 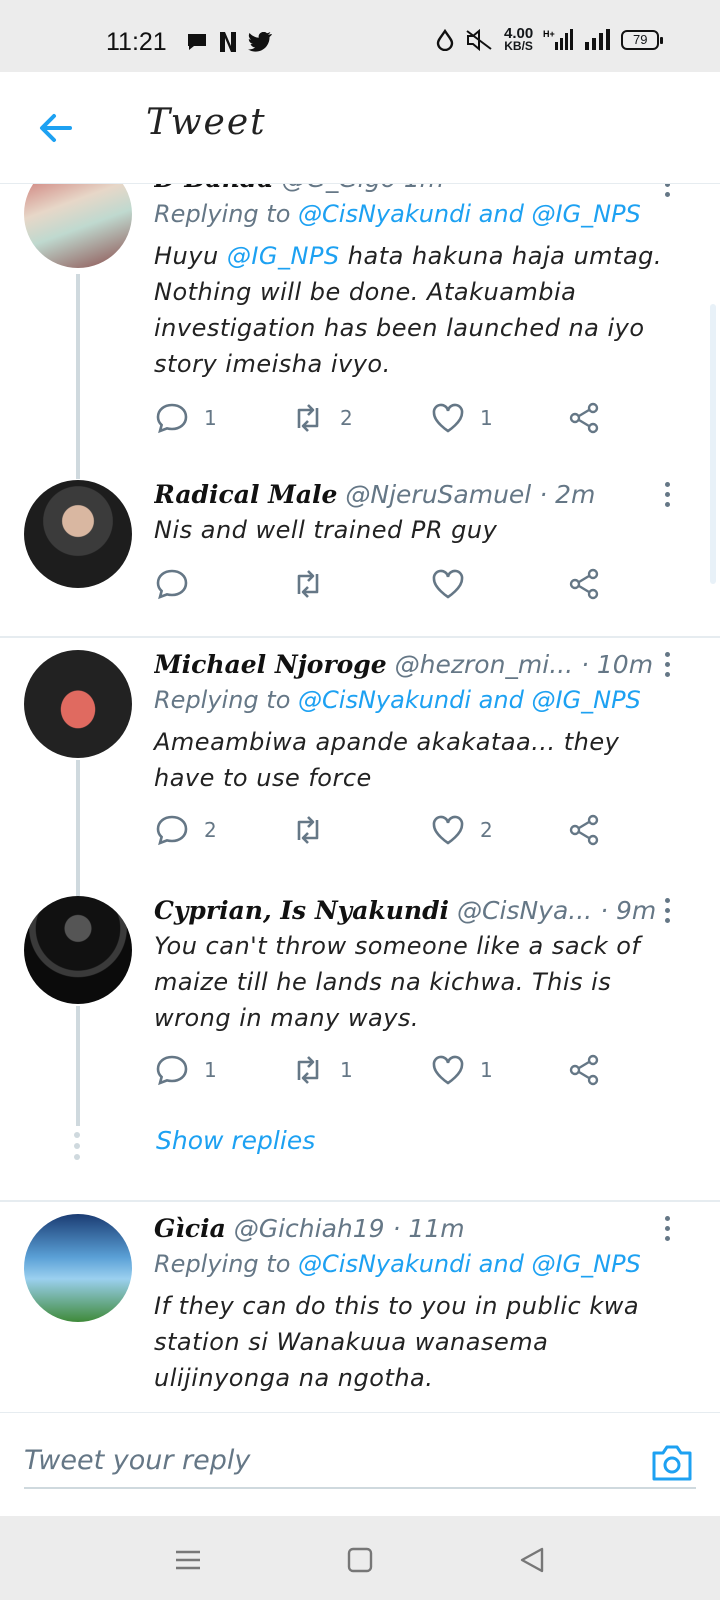 What do you see at coordinates (479, 40) in the screenshot?
I see `mute-icon` at bounding box center [479, 40].